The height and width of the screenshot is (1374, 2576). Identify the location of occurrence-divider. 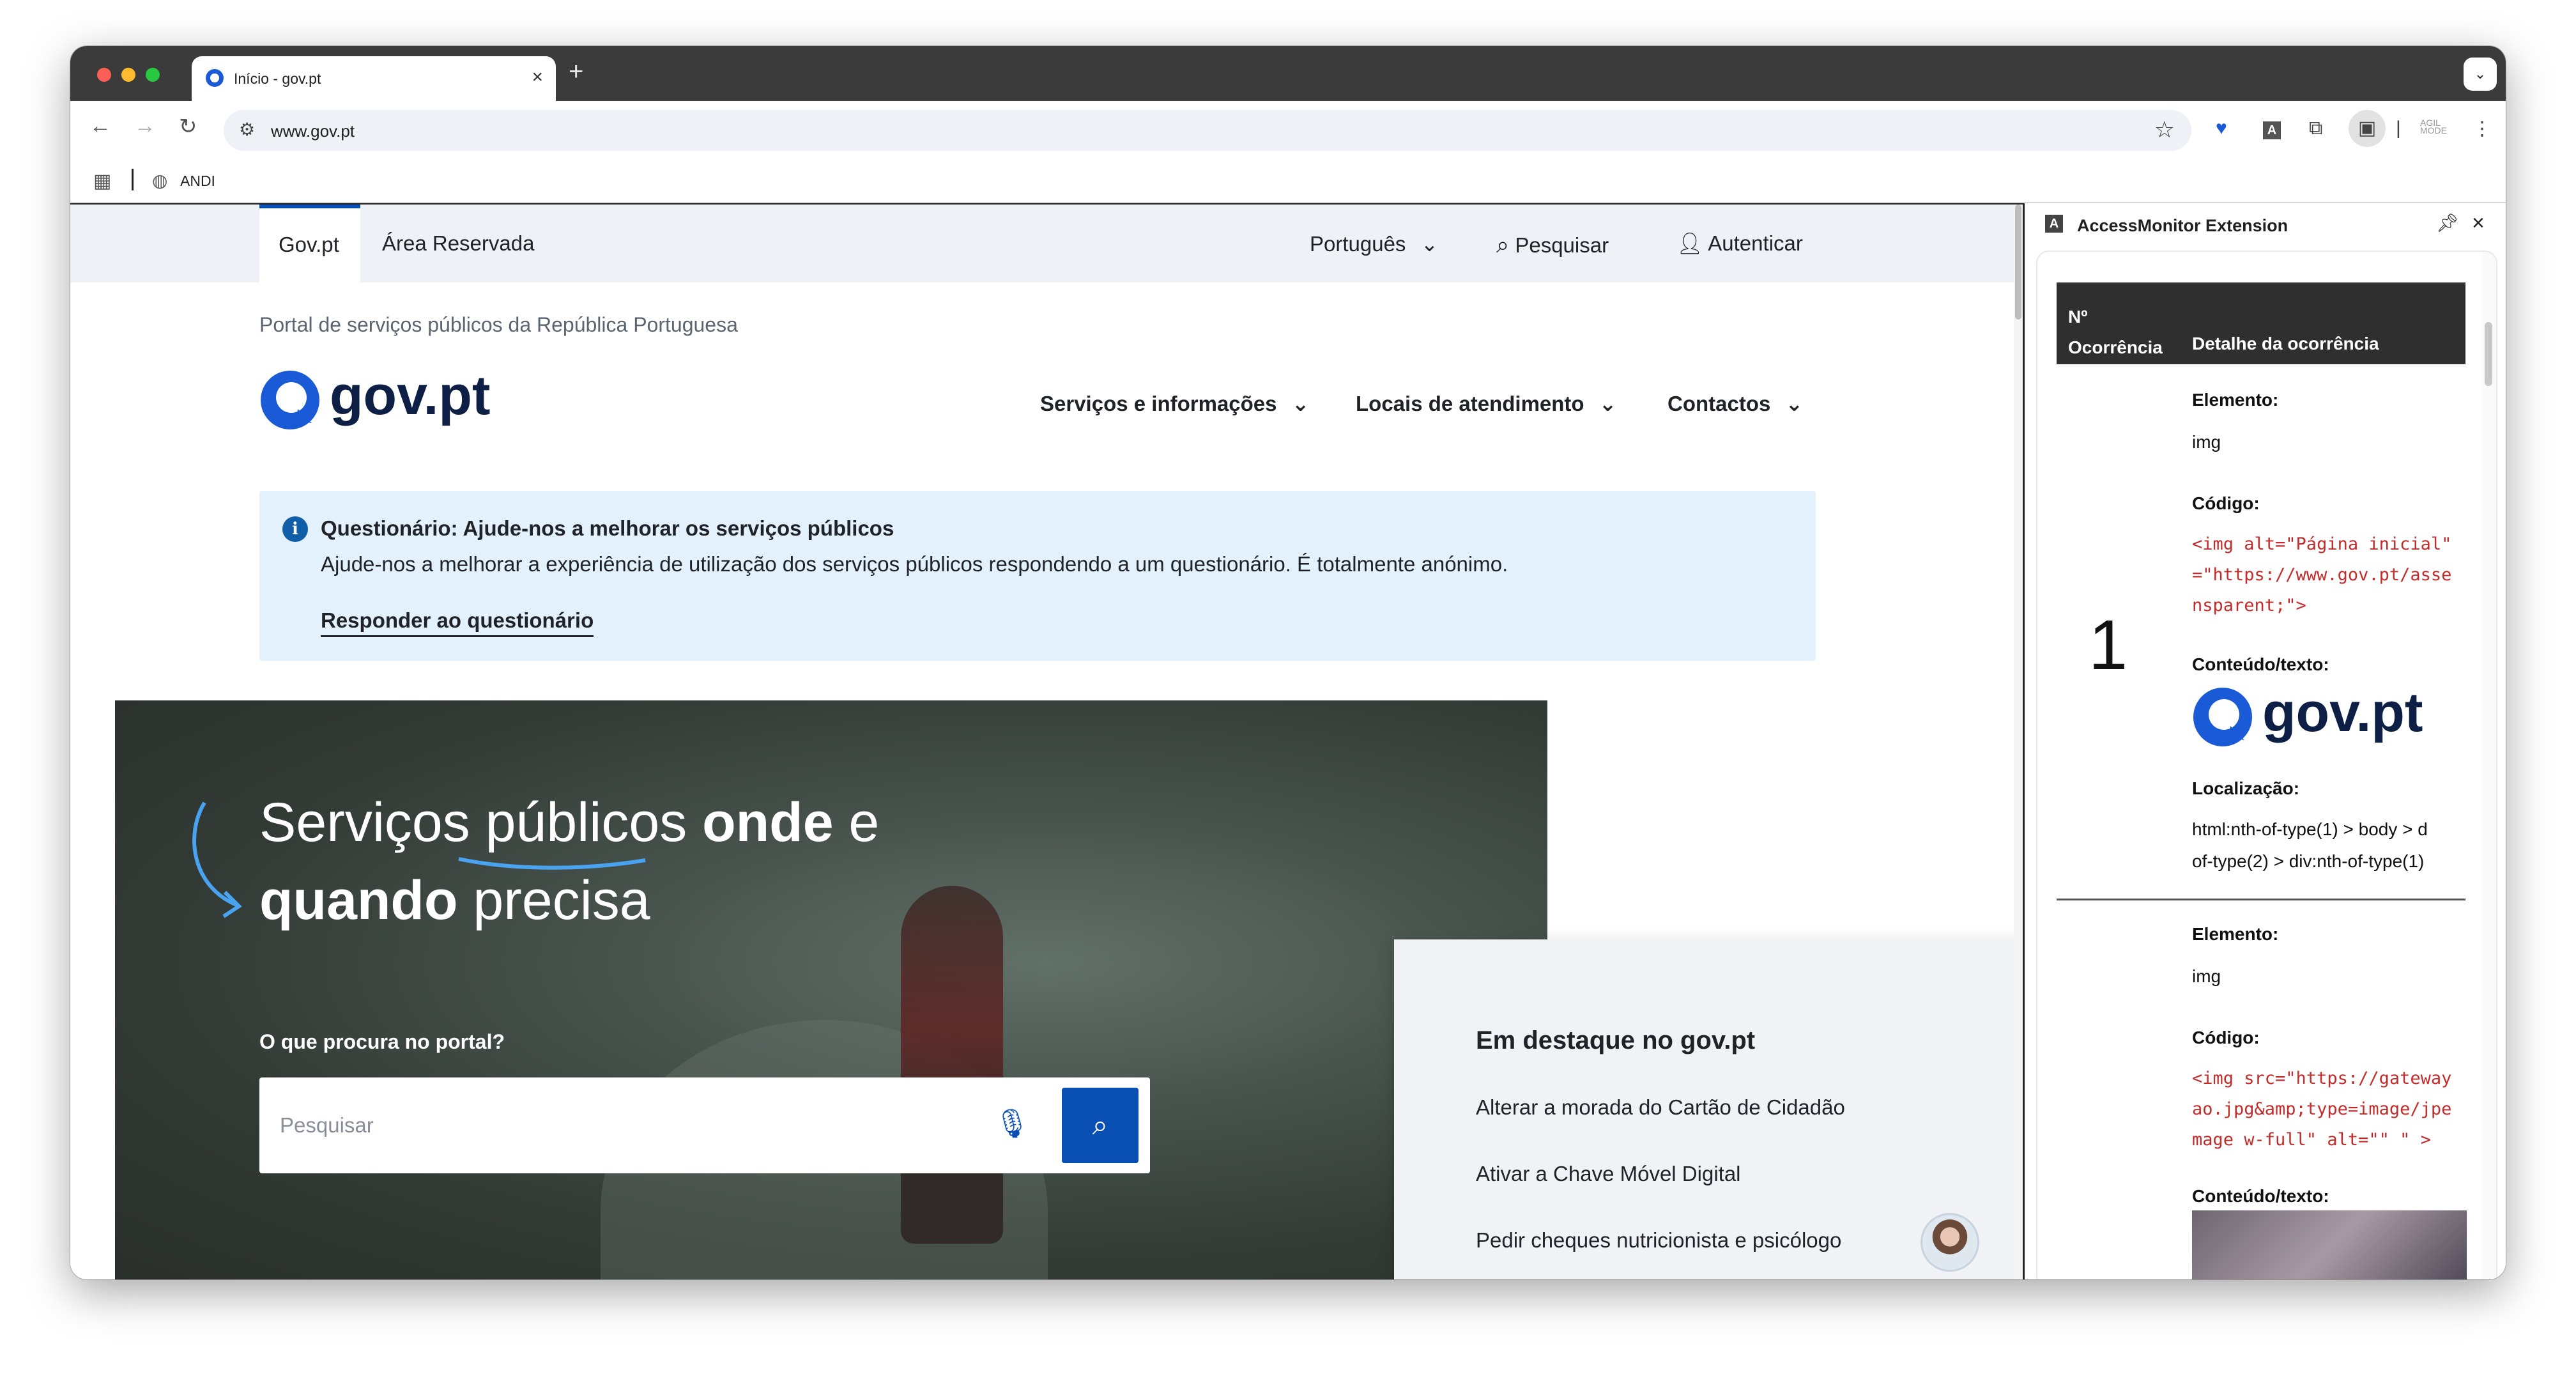
(2261, 899).